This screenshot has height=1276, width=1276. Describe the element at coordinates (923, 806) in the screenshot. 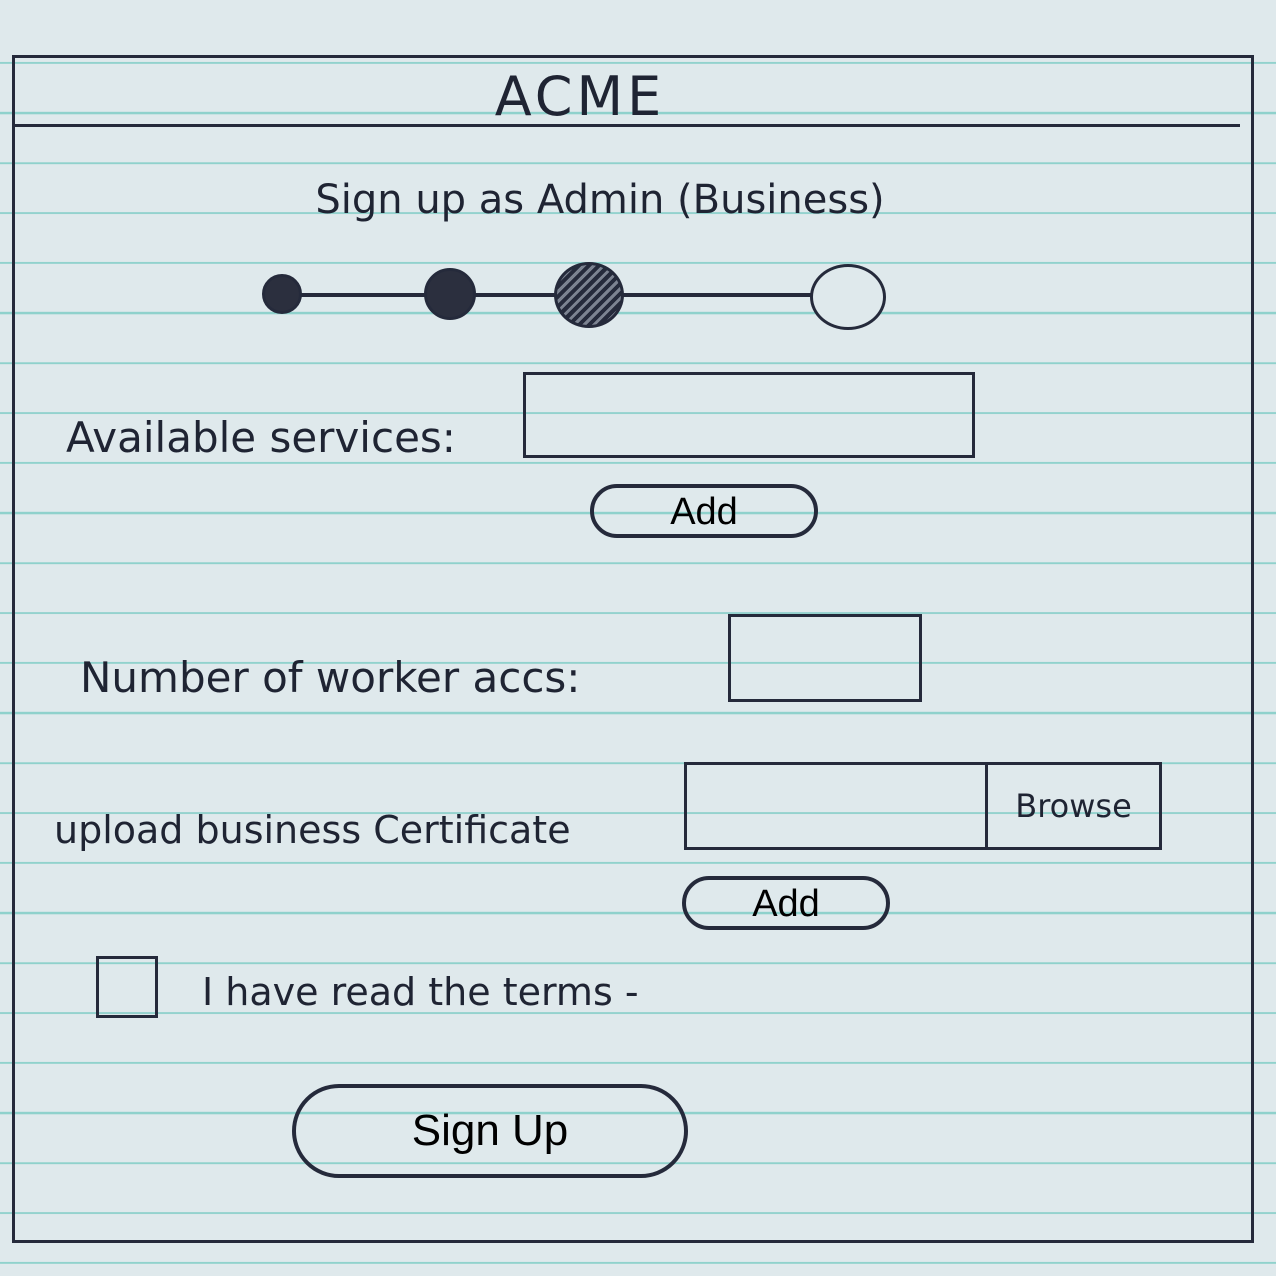

I see `certificate-file-field: Browse` at that location.